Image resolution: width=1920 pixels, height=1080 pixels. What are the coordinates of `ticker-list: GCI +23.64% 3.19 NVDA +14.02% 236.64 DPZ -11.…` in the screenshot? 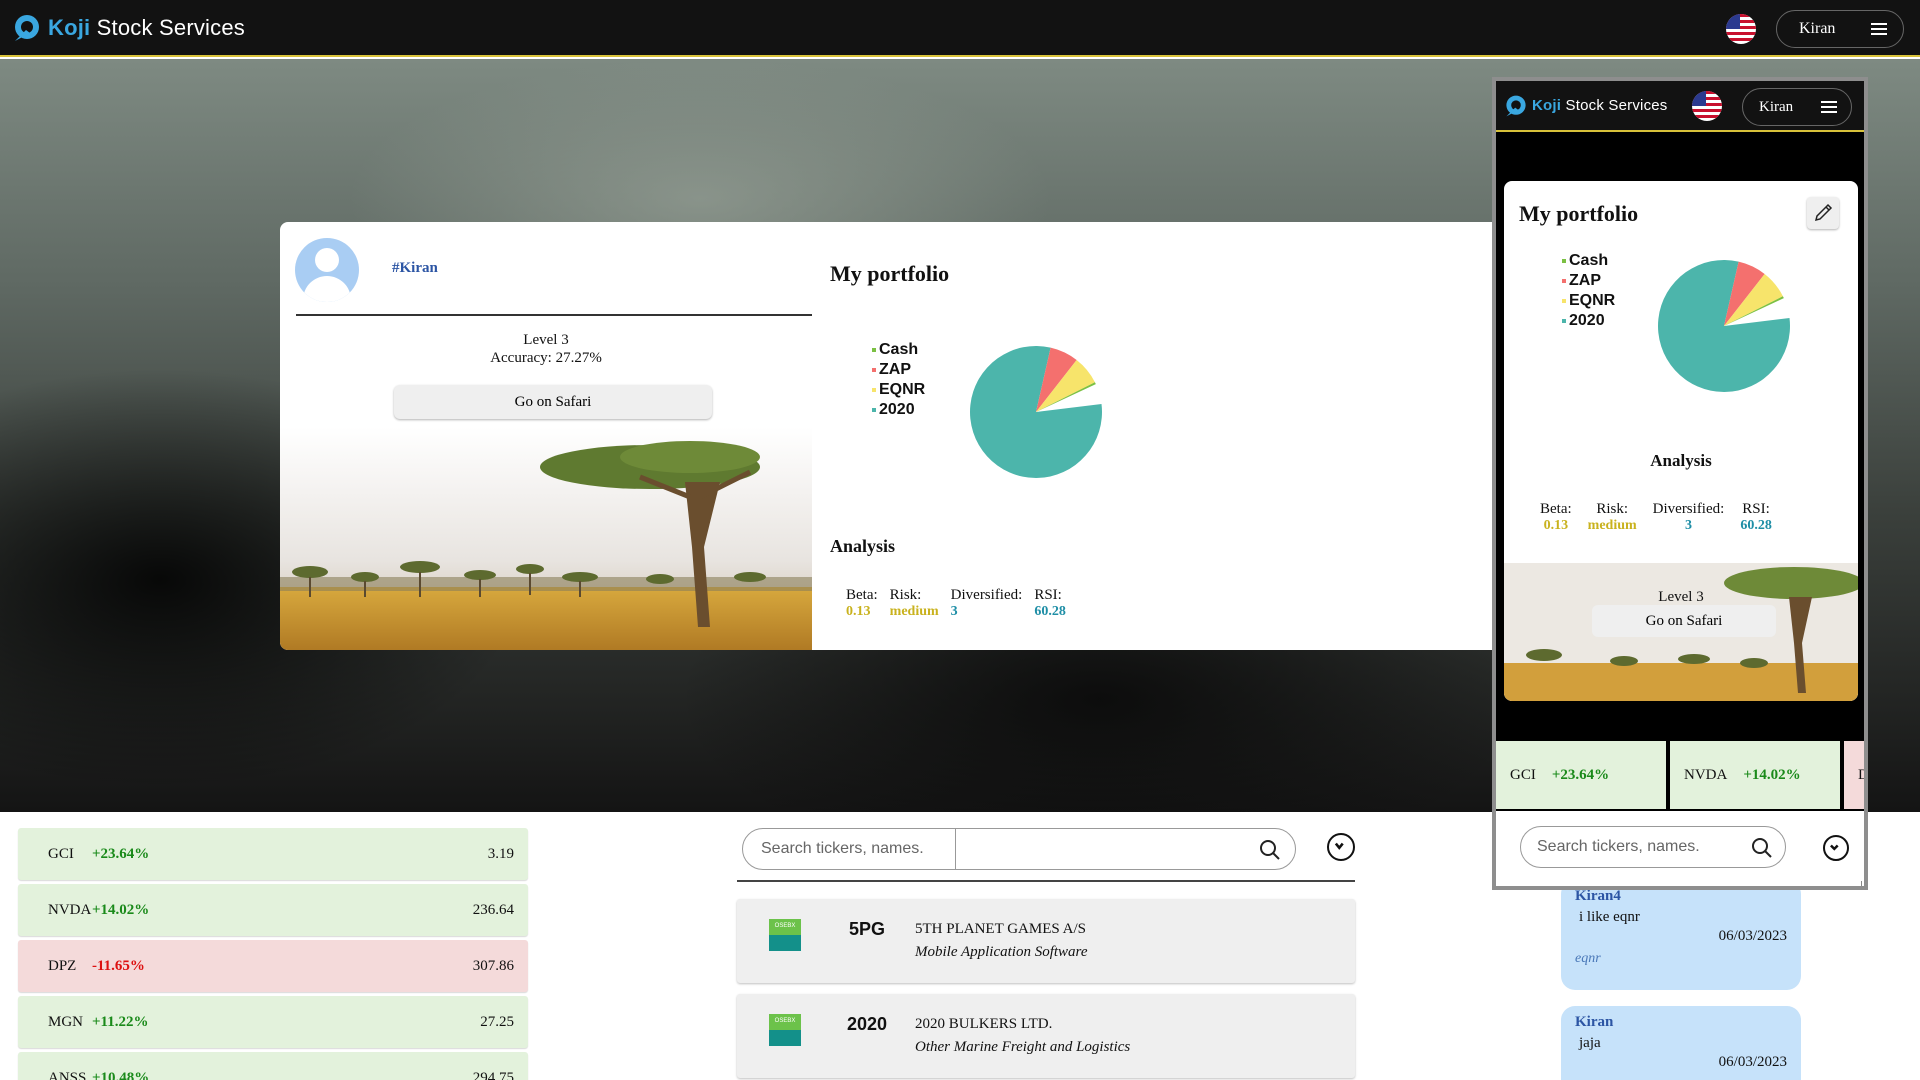 It's located at (273, 954).